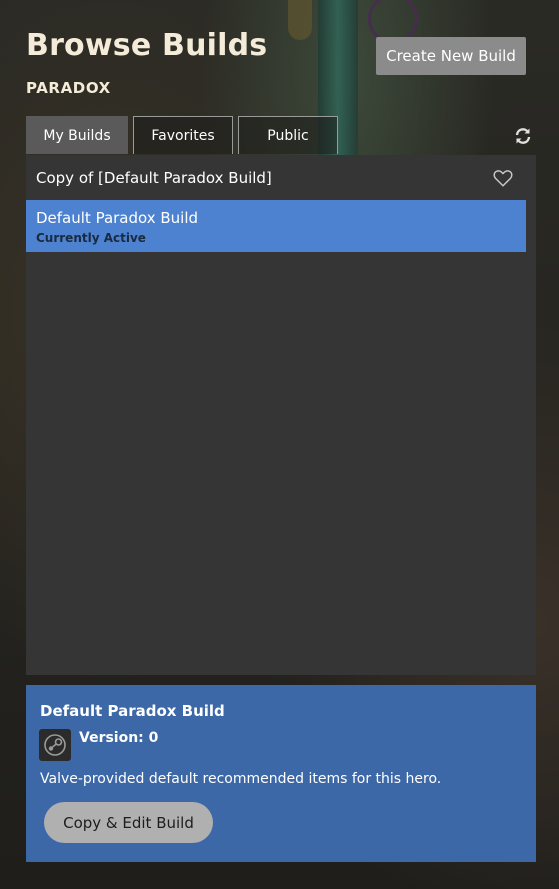 Image resolution: width=559 pixels, height=889 pixels. Describe the element at coordinates (451, 56) in the screenshot. I see `create-new-build-button: Create New Build` at that location.